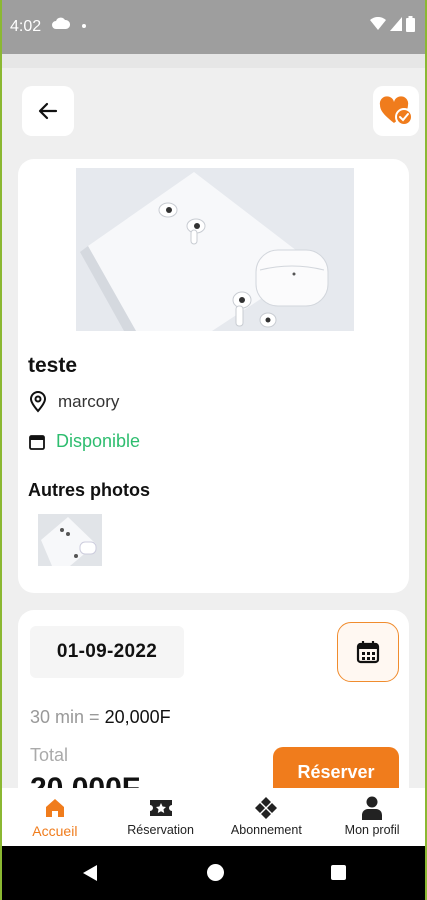  Describe the element at coordinates (89, 490) in the screenshot. I see `other-photos-title: Autres photos` at that location.